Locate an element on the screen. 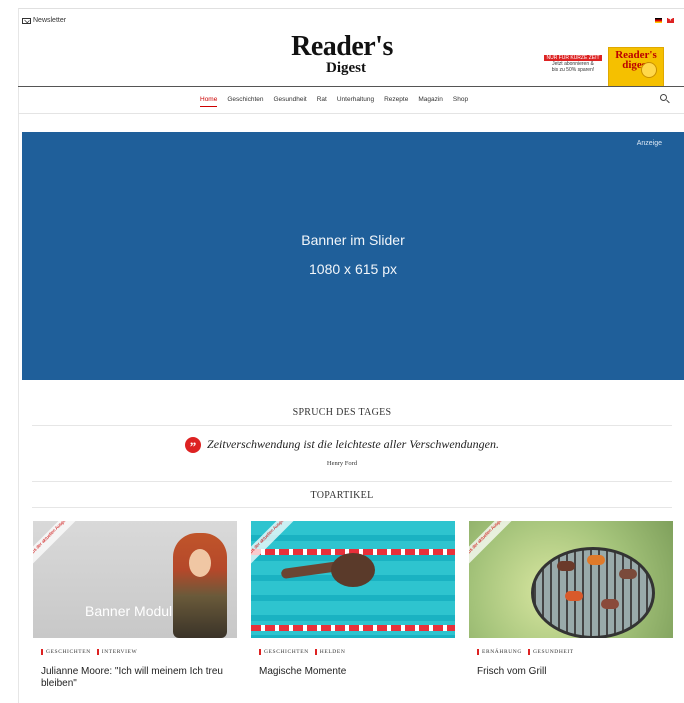 The height and width of the screenshot is (703, 684). quote-section-title: SPRUCH DES TAGES is located at coordinates (342, 412).